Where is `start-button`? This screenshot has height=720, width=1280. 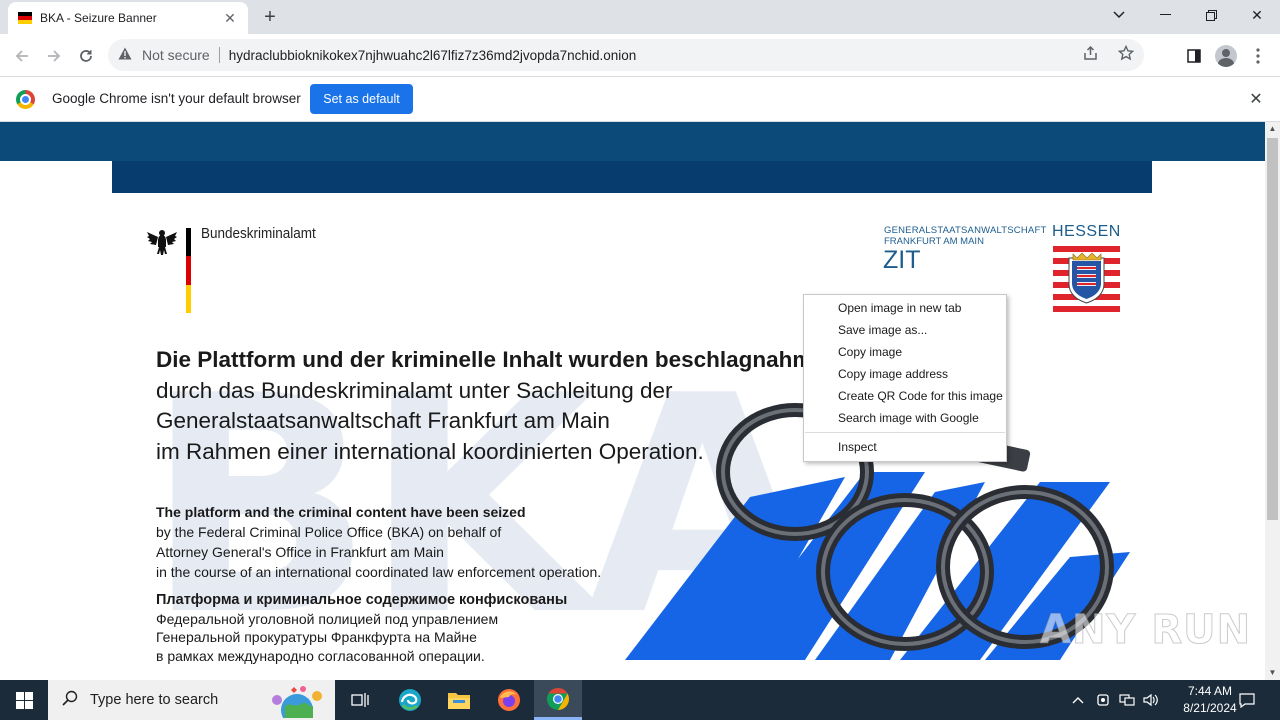 start-button is located at coordinates (24, 700).